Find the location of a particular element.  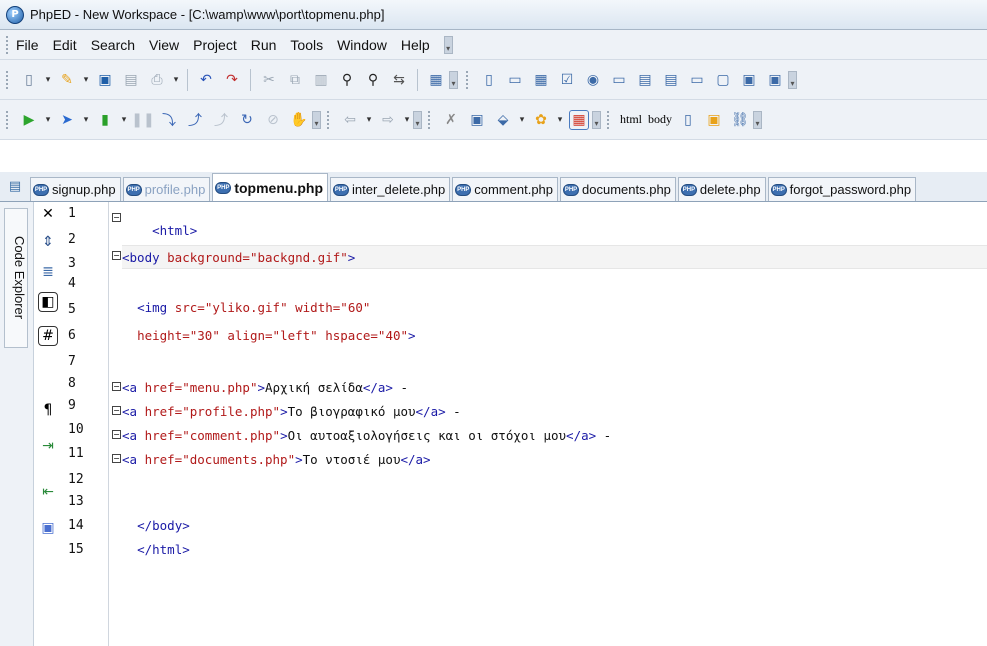

textfield-icon: ▭ is located at coordinates (515, 80).